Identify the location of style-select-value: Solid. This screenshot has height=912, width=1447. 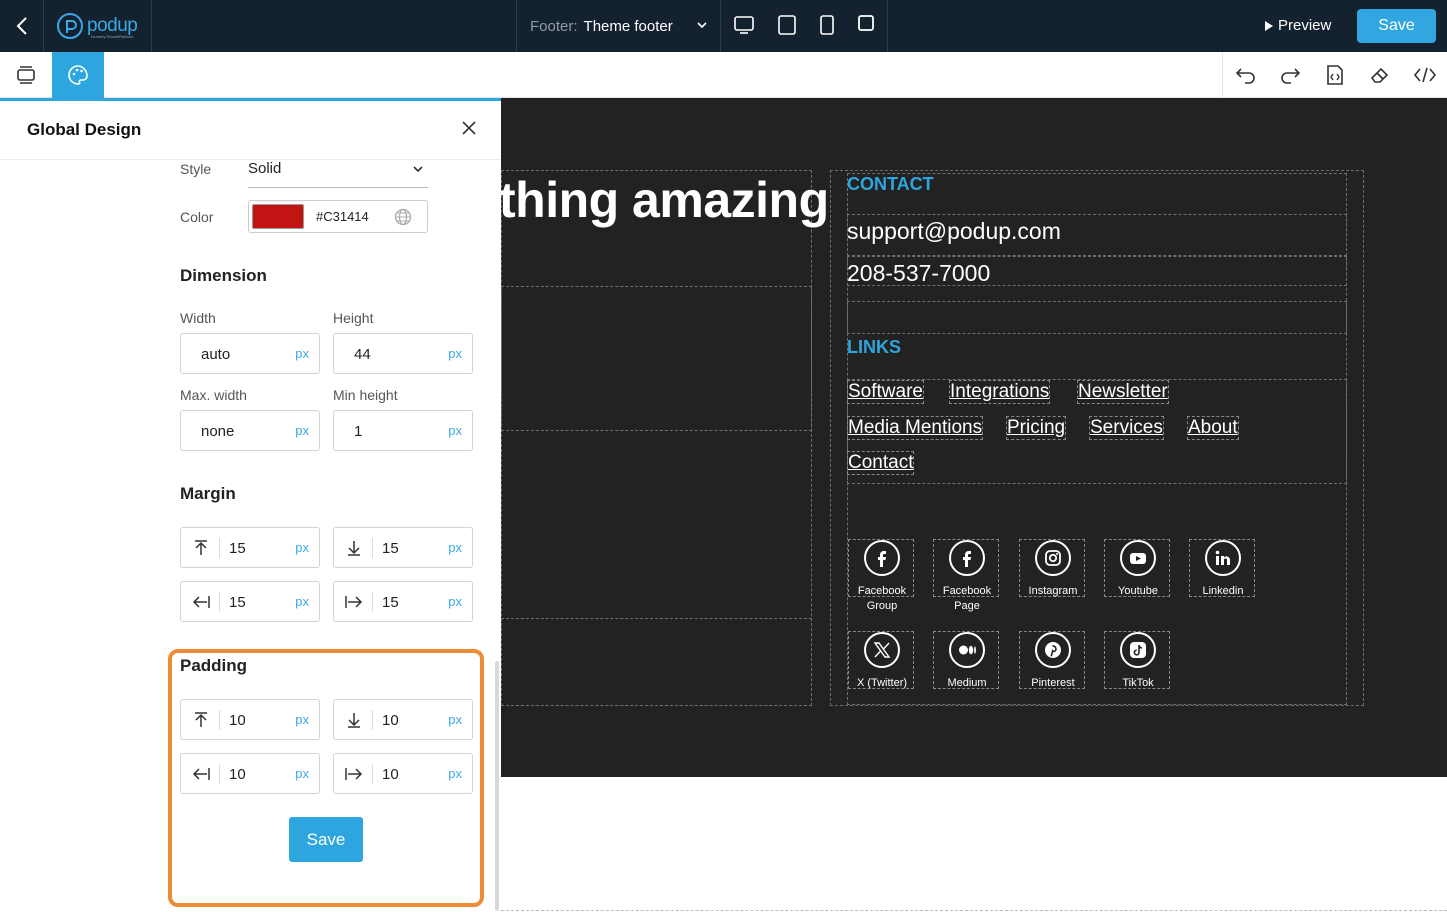
(265, 168).